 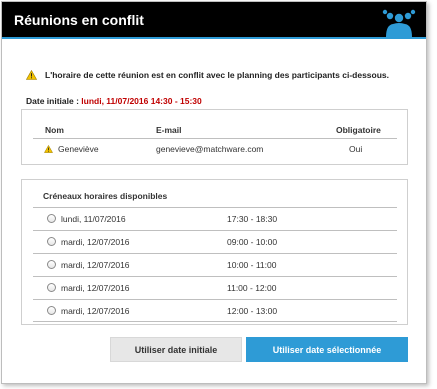 What do you see at coordinates (176, 349) in the screenshot?
I see `use-initial-date-button: Utiliser date initiale` at bounding box center [176, 349].